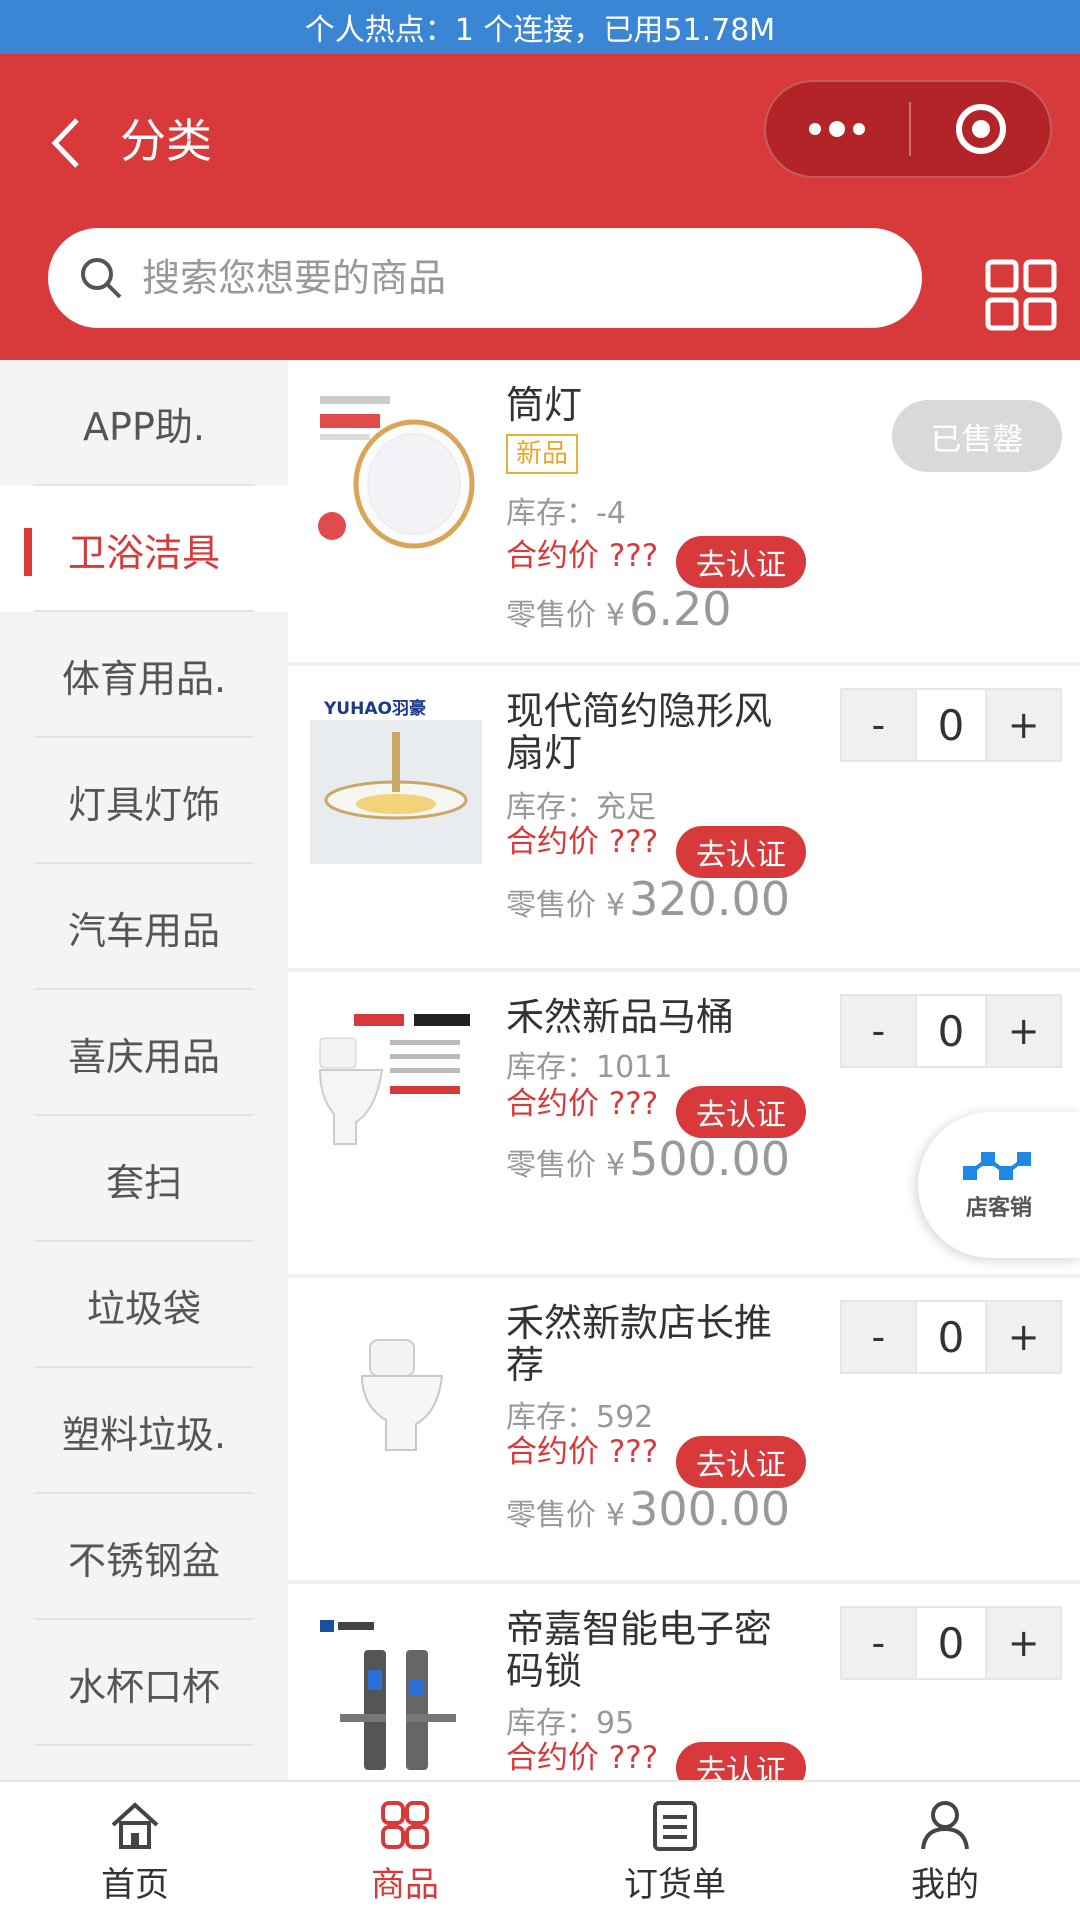 The height and width of the screenshot is (1920, 1080). What do you see at coordinates (675, 1825) in the screenshot?
I see `order-icon` at bounding box center [675, 1825].